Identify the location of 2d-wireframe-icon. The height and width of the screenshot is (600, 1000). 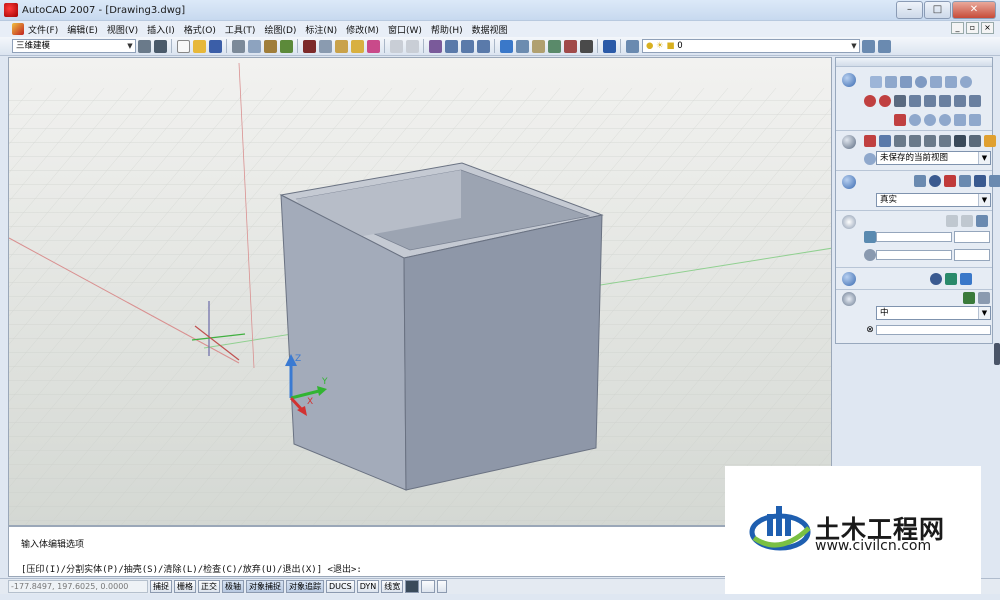
(920, 181).